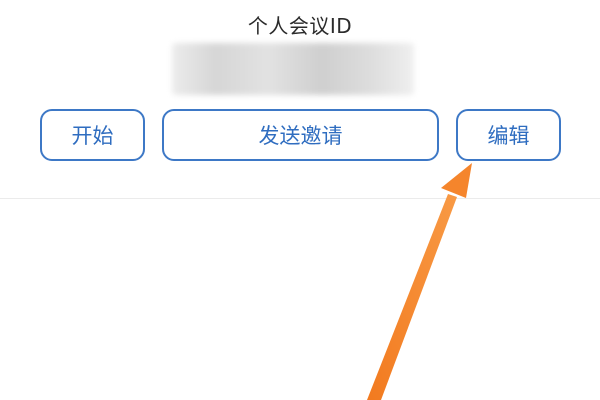 This screenshot has height=400, width=600. Describe the element at coordinates (300, 135) in the screenshot. I see `send-invite-button: 发送邀请` at that location.